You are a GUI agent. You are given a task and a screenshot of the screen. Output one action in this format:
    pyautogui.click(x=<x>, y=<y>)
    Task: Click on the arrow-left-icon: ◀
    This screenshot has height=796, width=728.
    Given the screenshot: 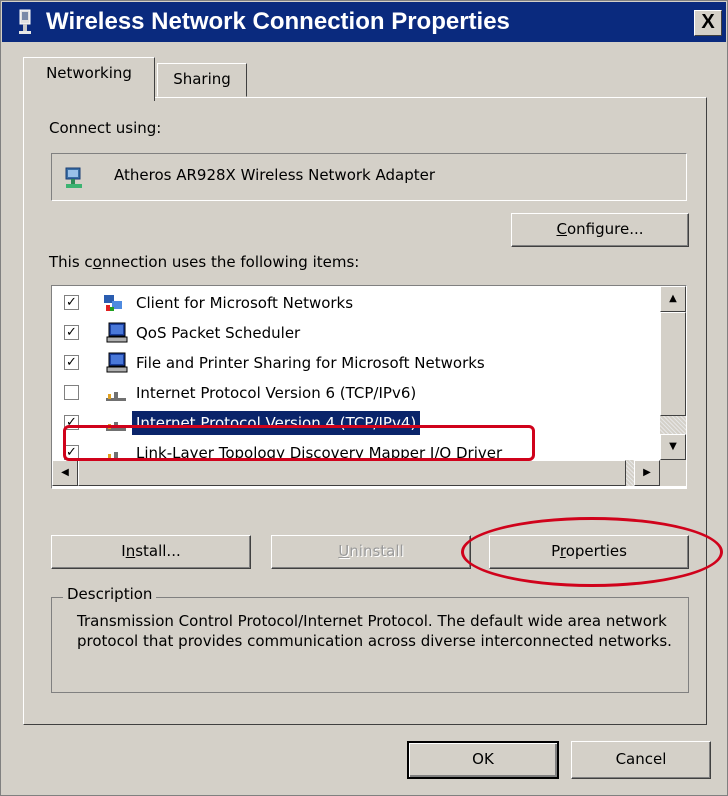 What is the action you would take?
    pyautogui.click(x=65, y=472)
    